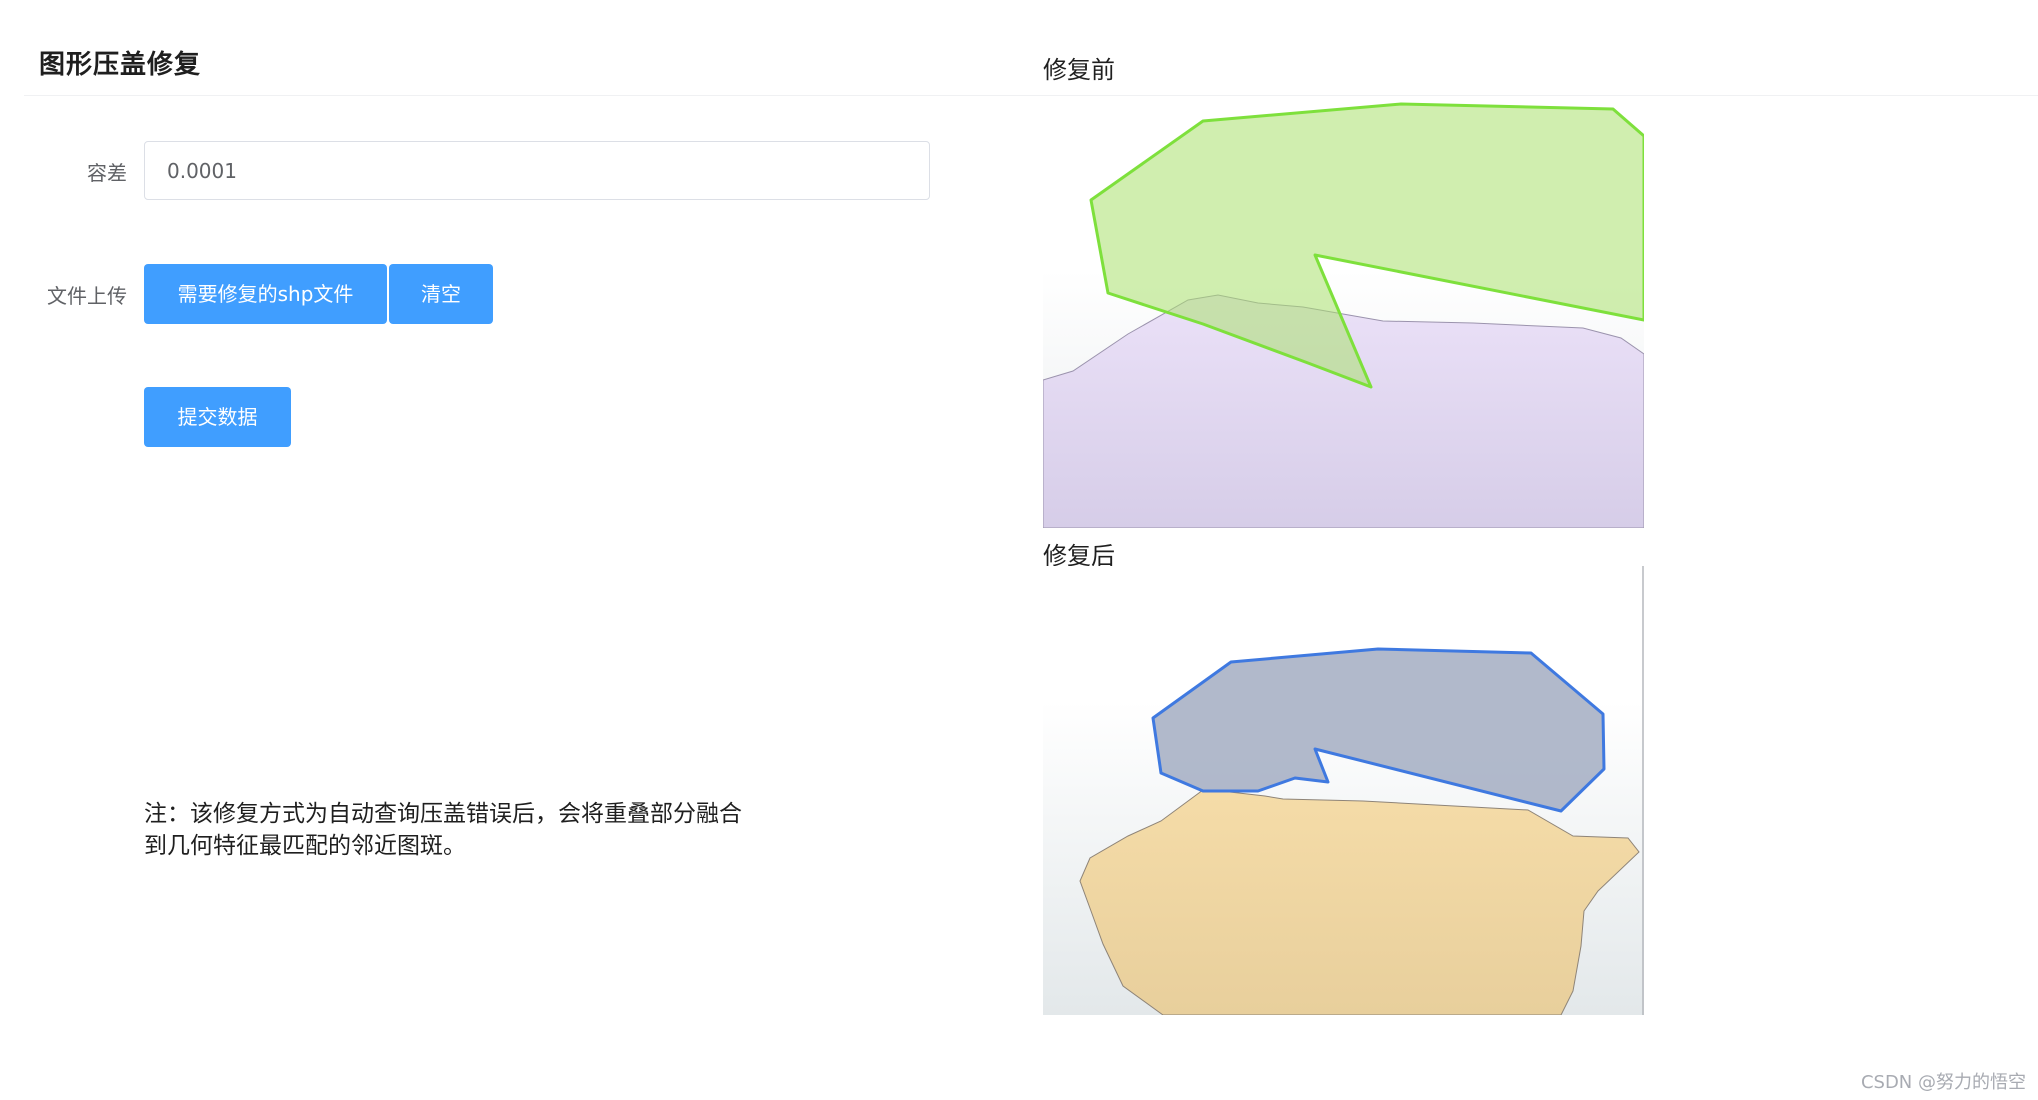 This screenshot has height=1100, width=2038. I want to click on before-repair-caption: 修复前, so click(1079, 70).